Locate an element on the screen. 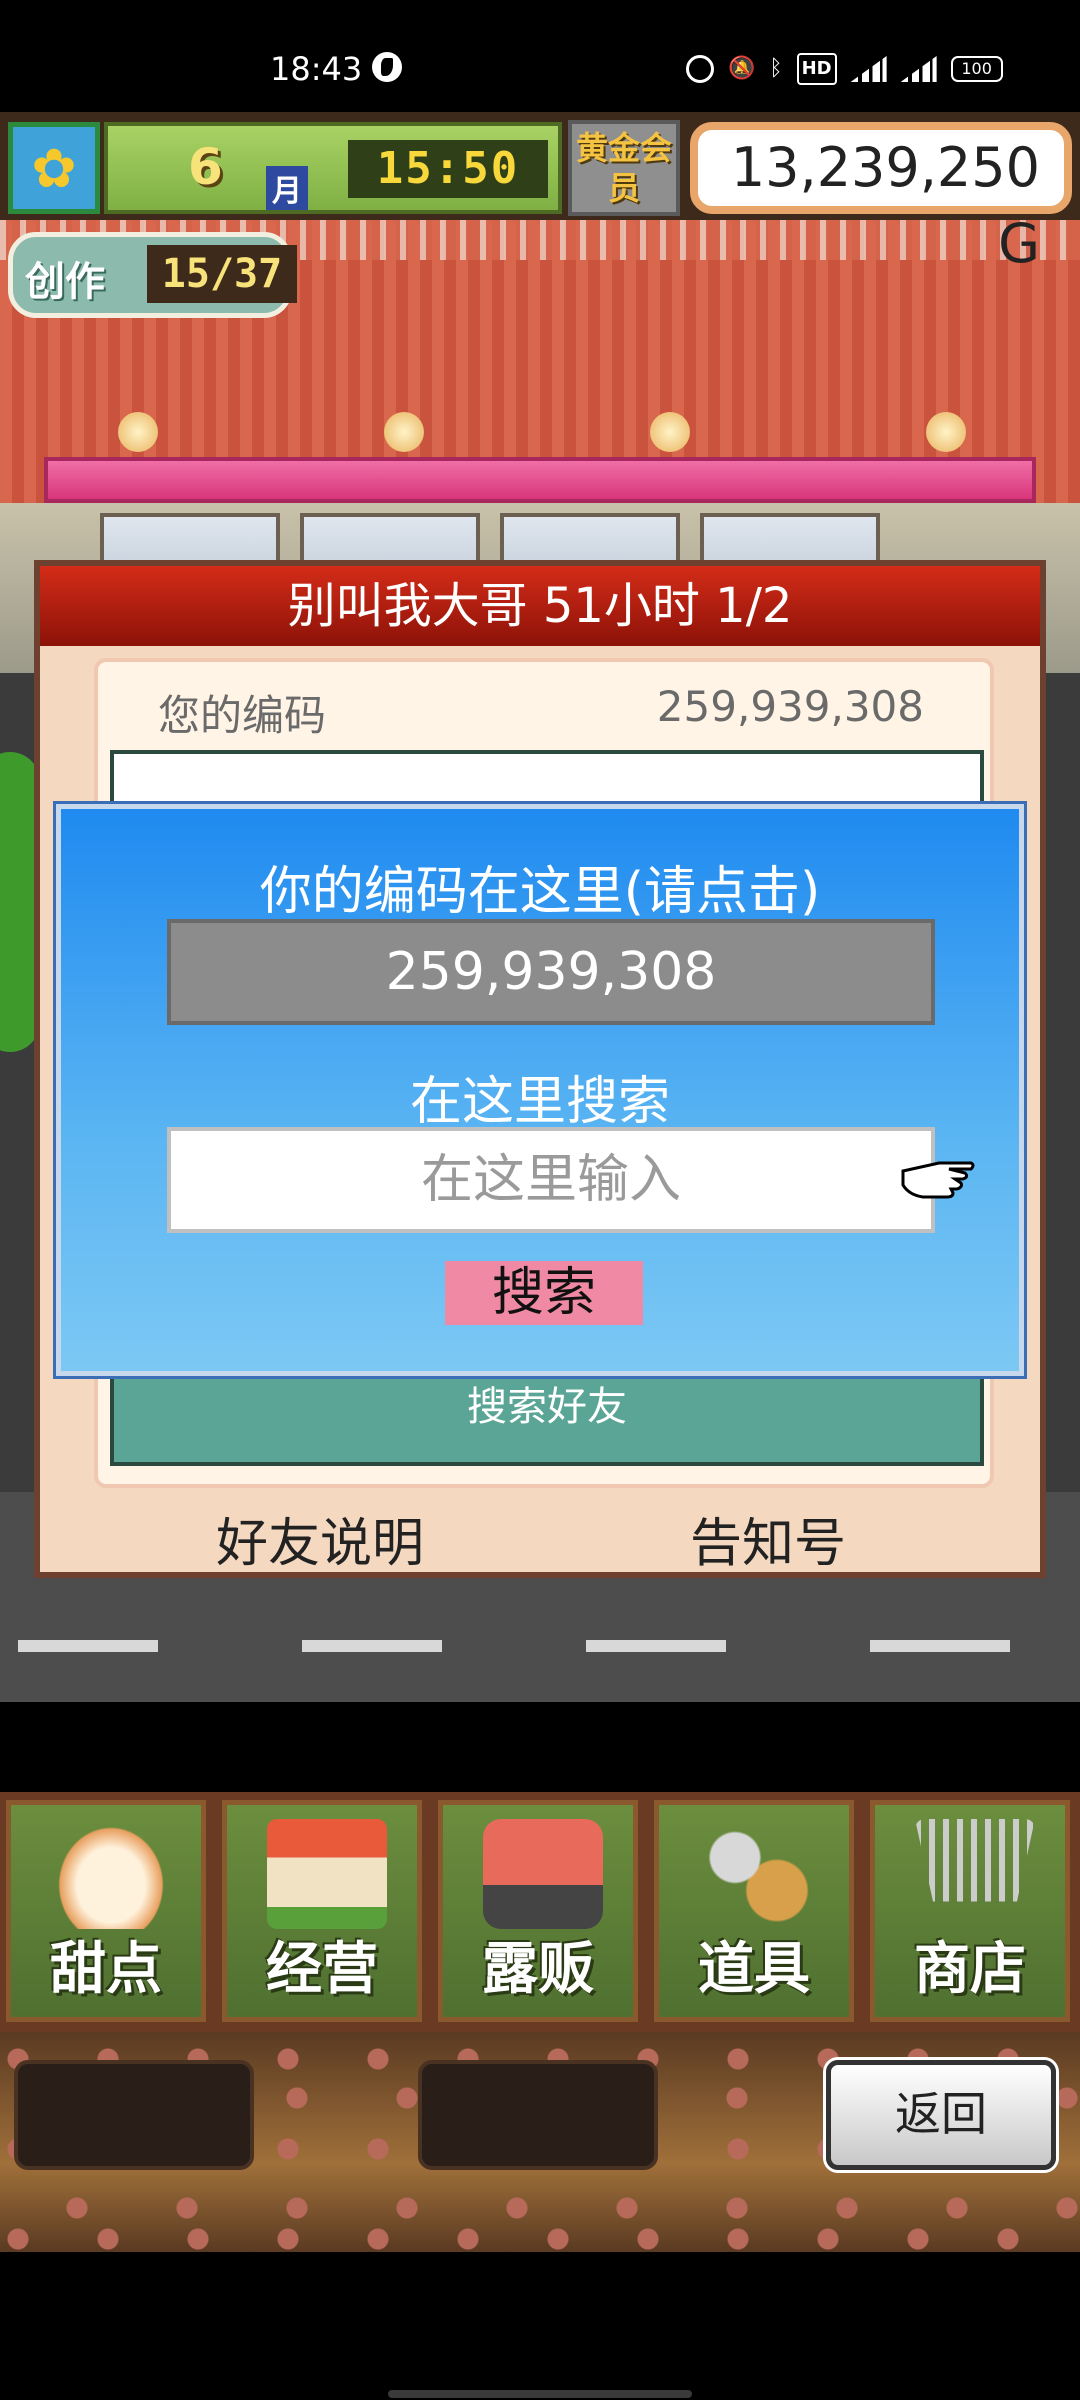 The width and height of the screenshot is (1080, 2400). top-hud: ✿ 6 月 15:50 黄金会员 13,239,250 G is located at coordinates (540, 193).